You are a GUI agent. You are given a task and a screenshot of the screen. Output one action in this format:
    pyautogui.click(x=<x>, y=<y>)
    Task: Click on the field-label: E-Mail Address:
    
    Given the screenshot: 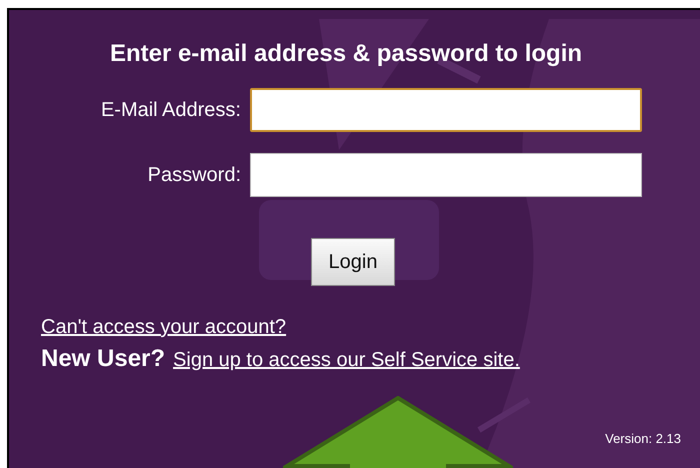 What is the action you would take?
    pyautogui.click(x=171, y=110)
    